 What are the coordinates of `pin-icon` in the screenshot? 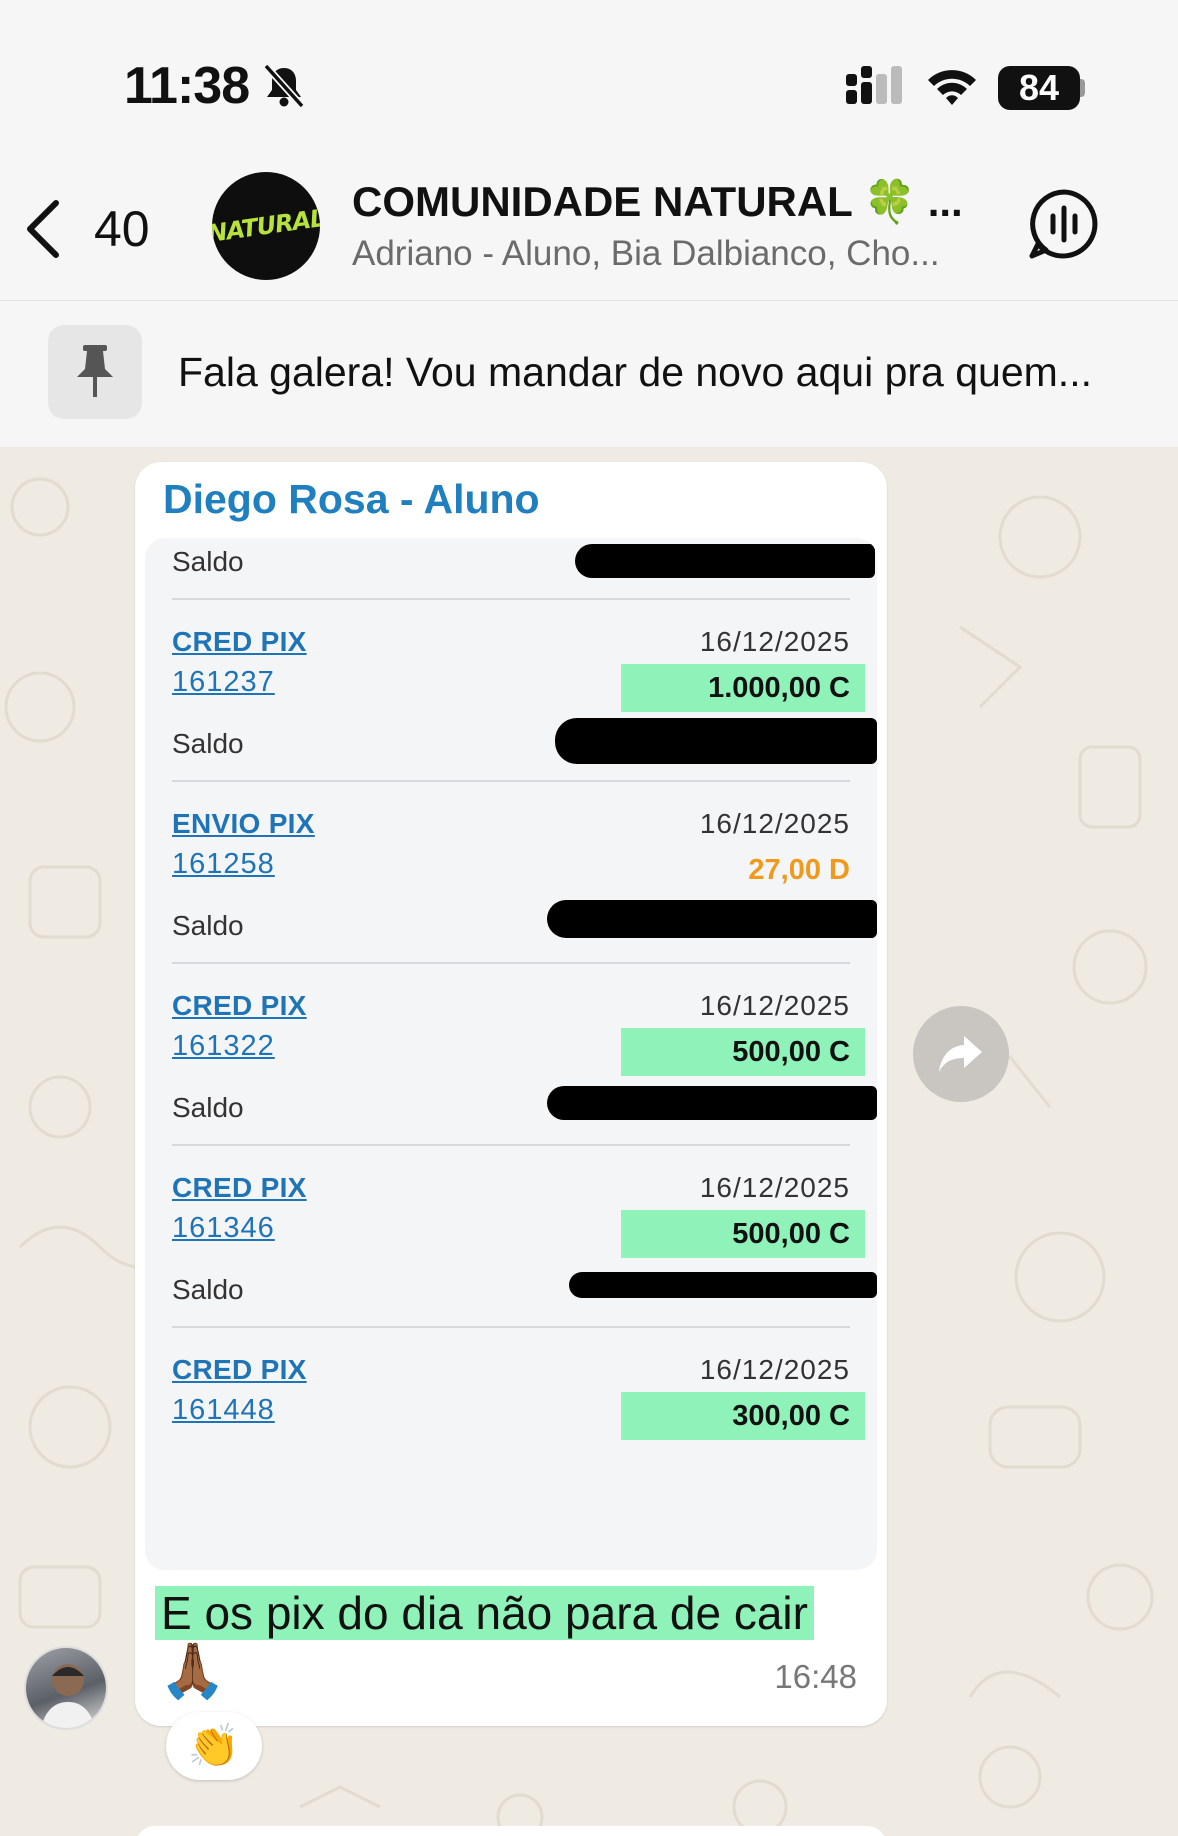 It's located at (95, 371).